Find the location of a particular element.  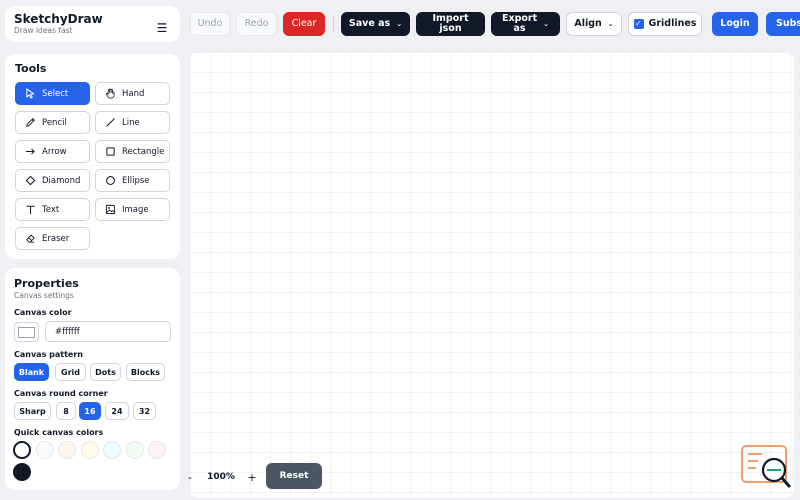

app-subtitle: Draw ideas fast is located at coordinates (43, 30).